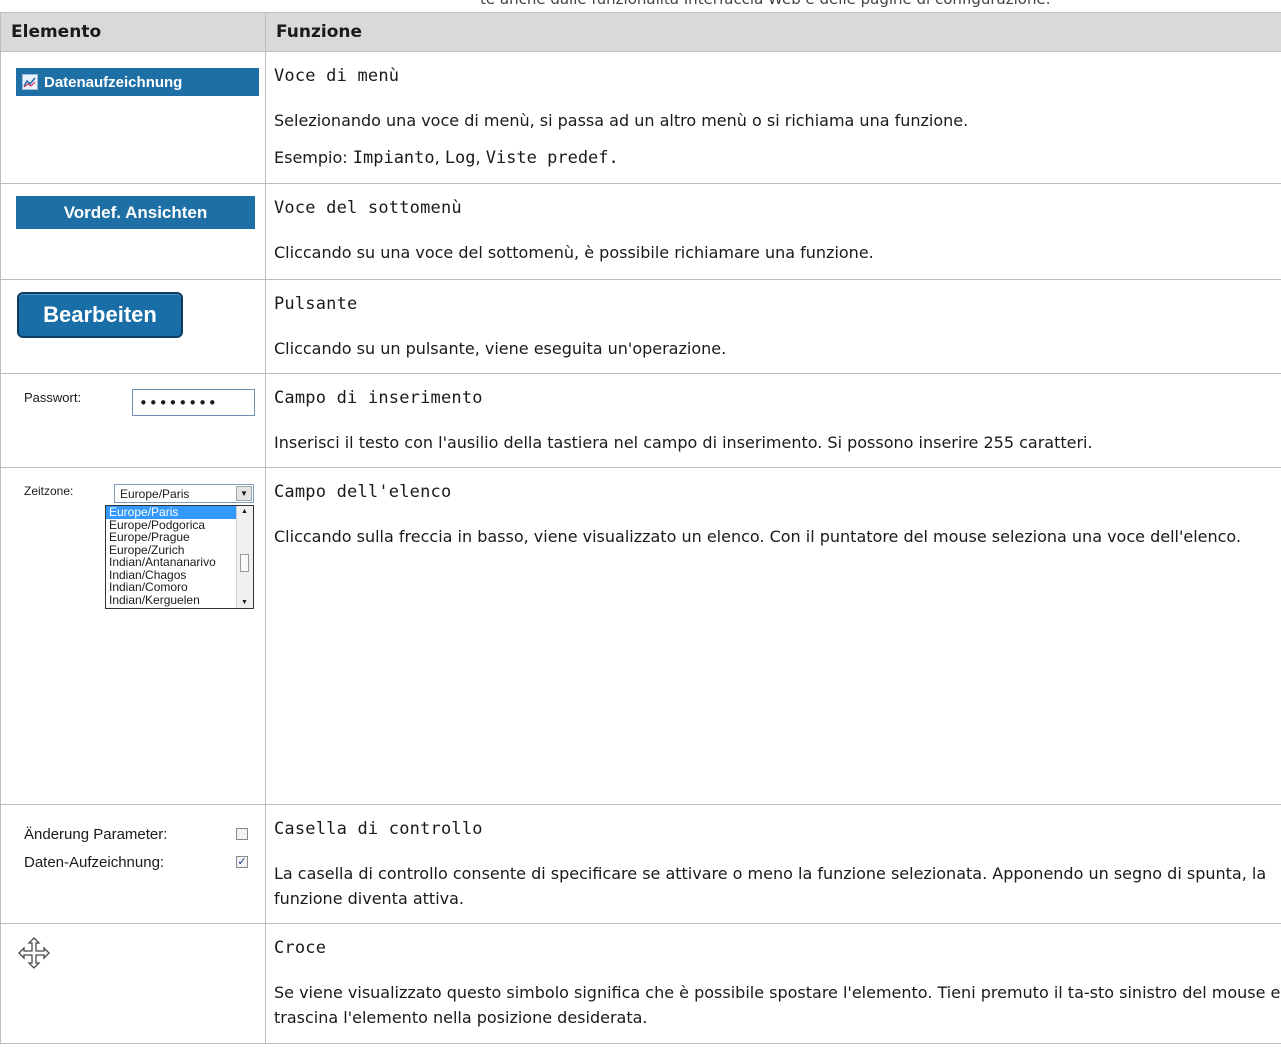 The image size is (1281, 1062). Describe the element at coordinates (133, 420) in the screenshot. I see `element-cell: Passwort: ••••••••` at that location.